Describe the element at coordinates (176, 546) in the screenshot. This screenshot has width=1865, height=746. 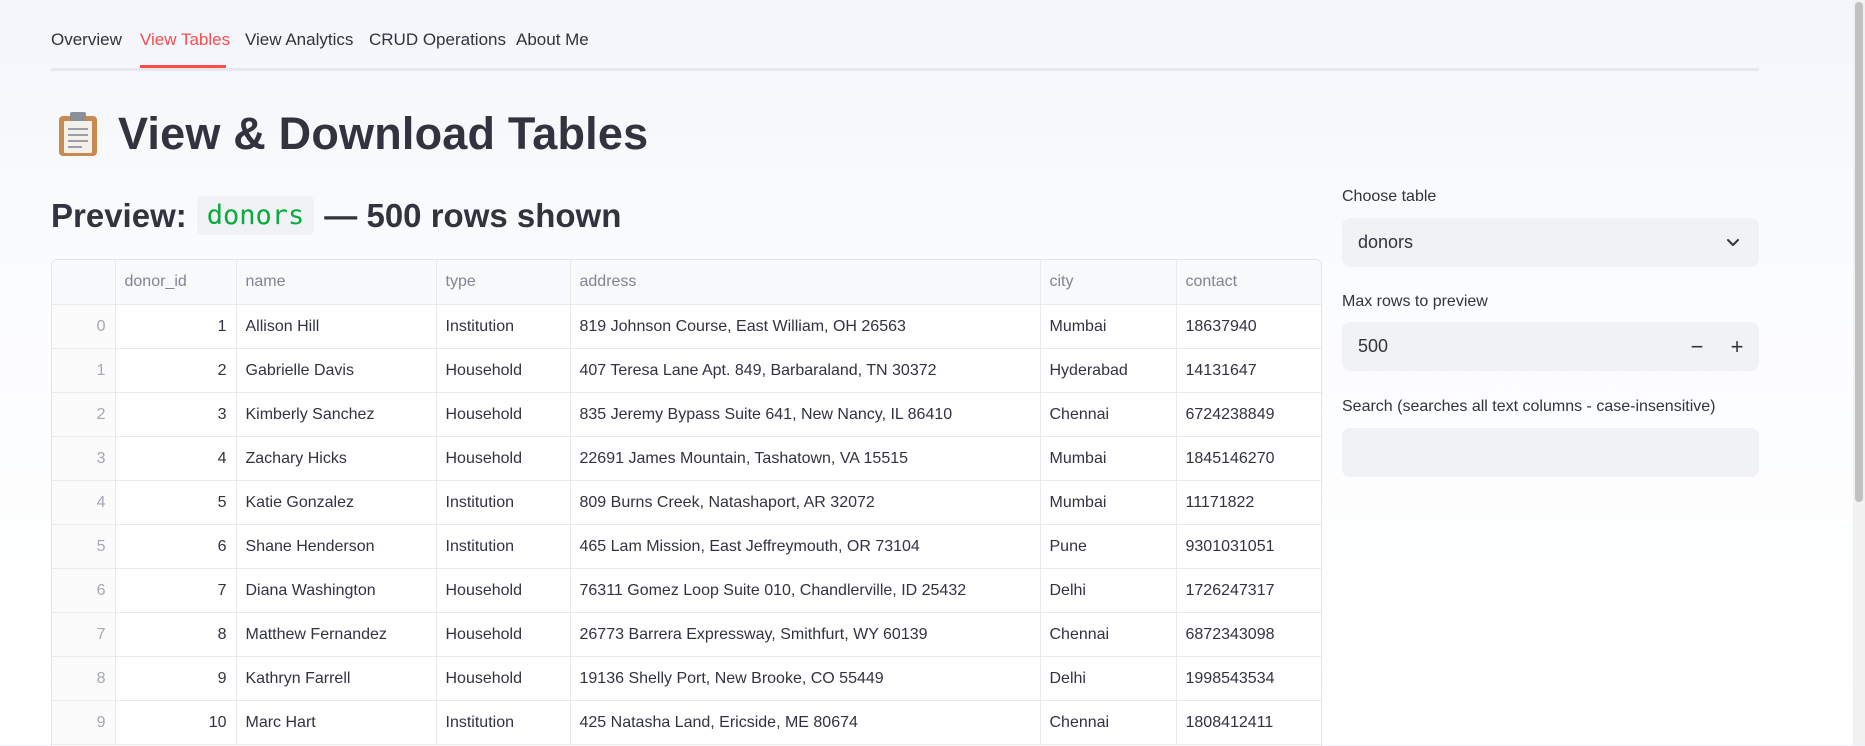
I see `cell-donor-id: 6` at that location.